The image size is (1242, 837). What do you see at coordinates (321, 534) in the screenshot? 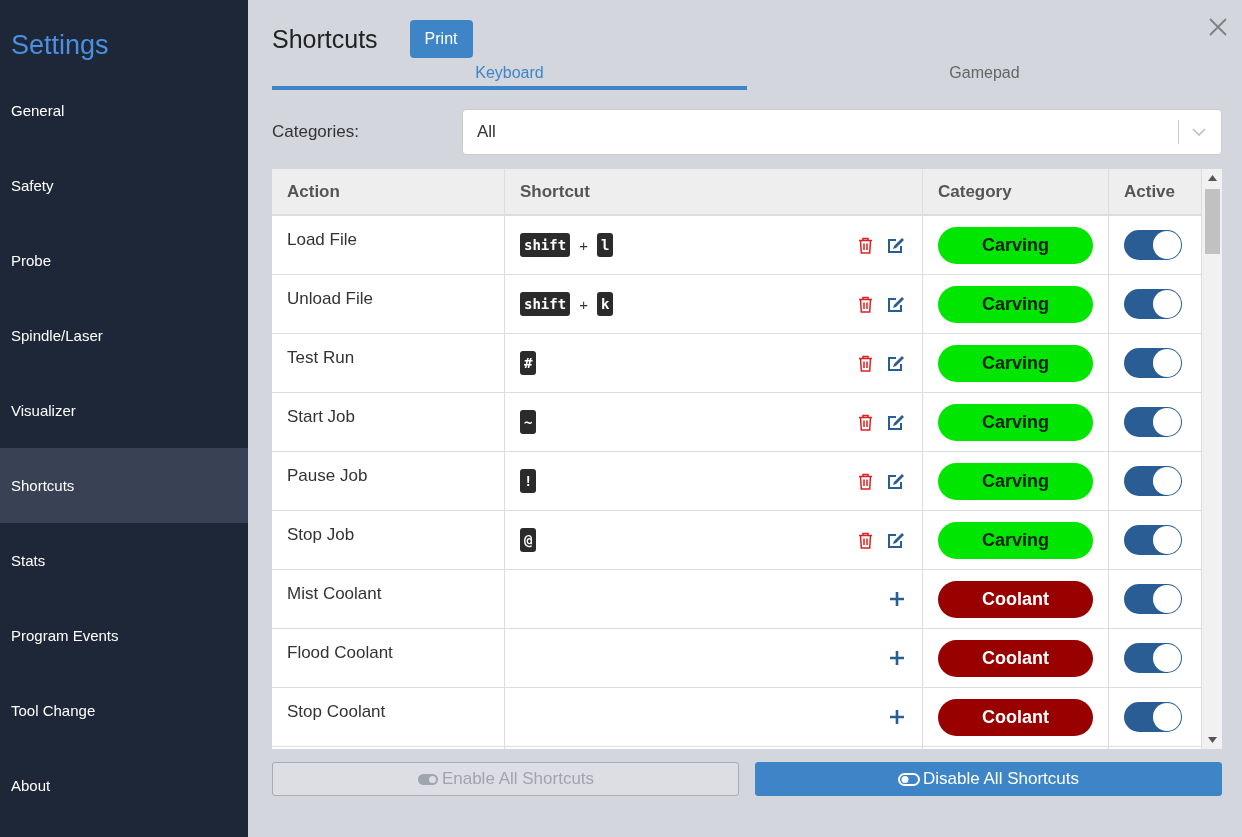
I see `action-name: Stop Job` at bounding box center [321, 534].